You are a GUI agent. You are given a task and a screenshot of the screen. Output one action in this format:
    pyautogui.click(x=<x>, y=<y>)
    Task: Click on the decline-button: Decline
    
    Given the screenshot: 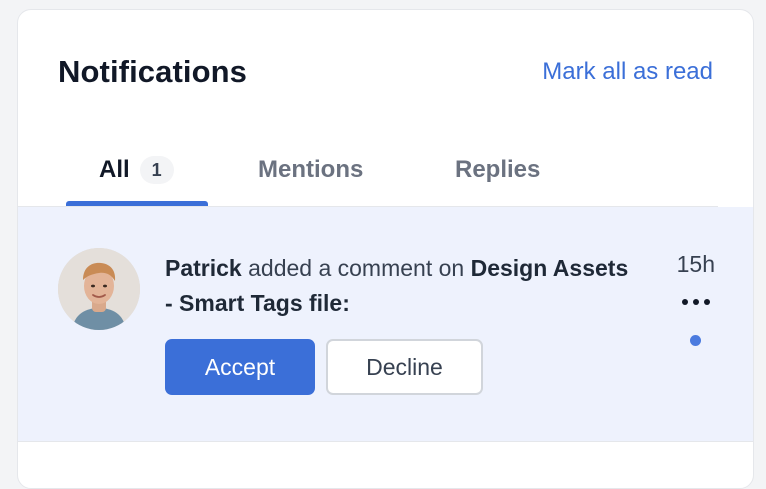 What is the action you would take?
    pyautogui.click(x=404, y=367)
    